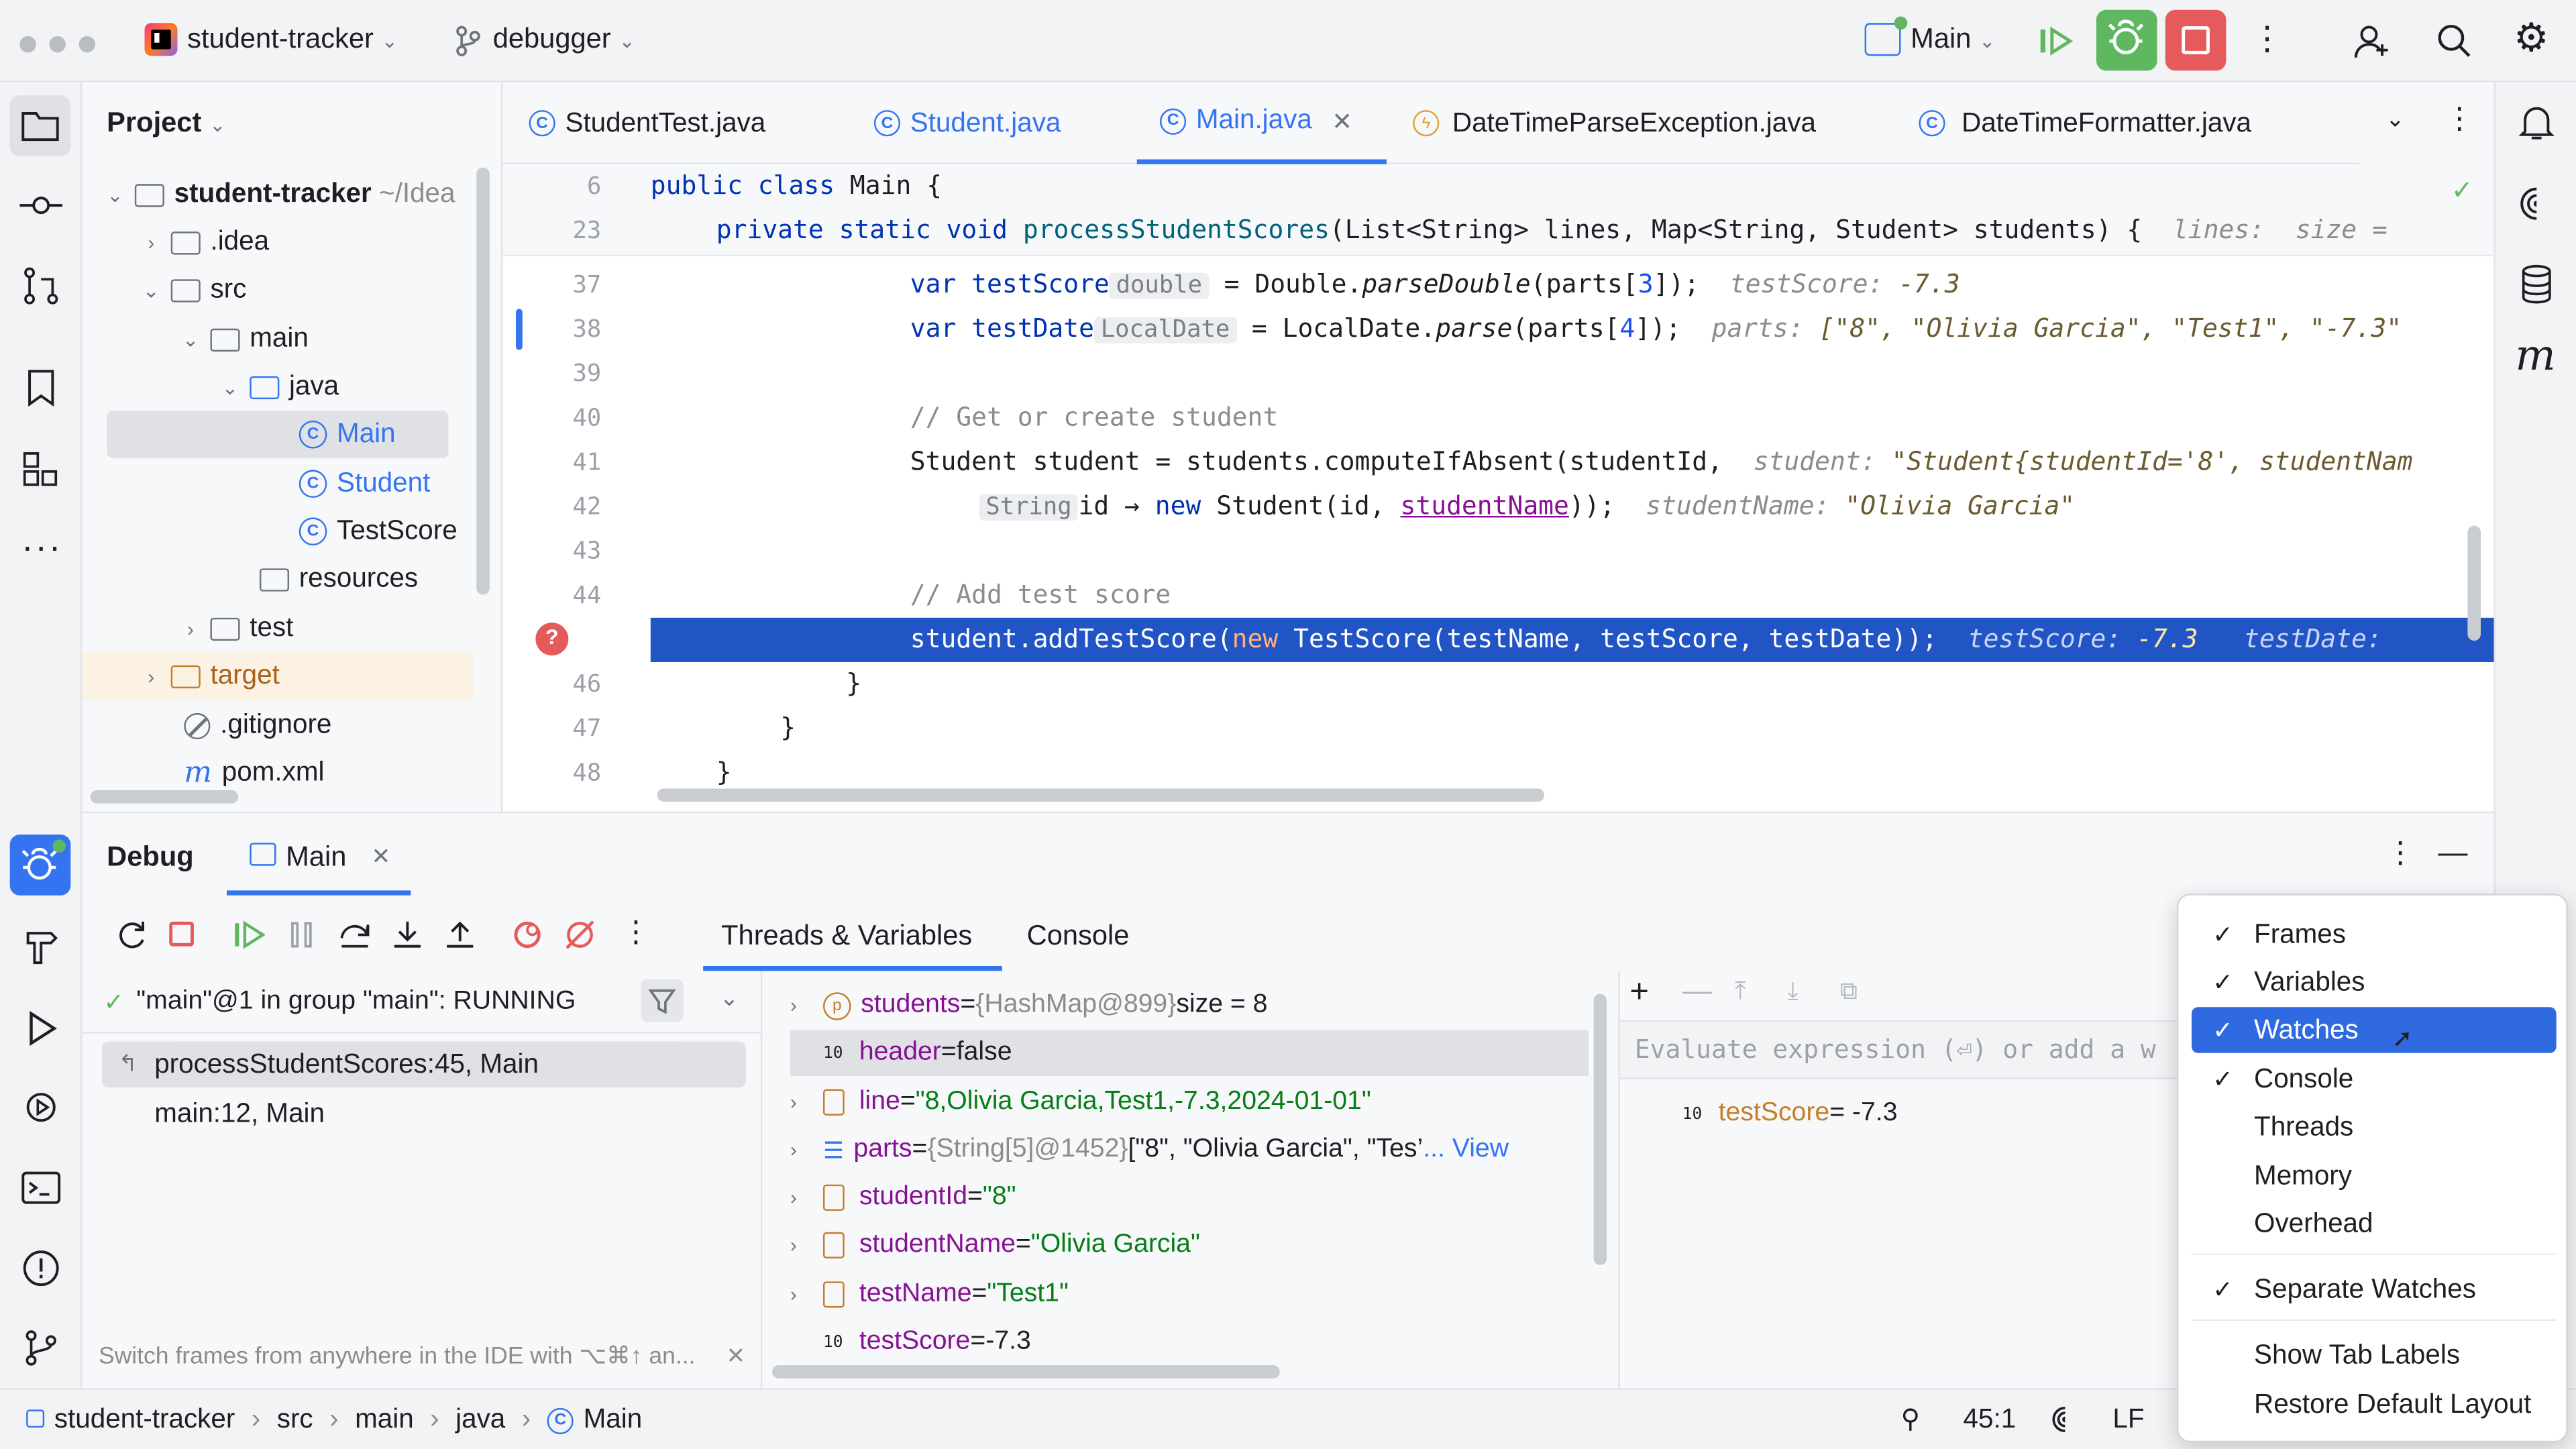 The image size is (2576, 1449). What do you see at coordinates (41, 547) in the screenshot?
I see `more-tools-icon: ···` at bounding box center [41, 547].